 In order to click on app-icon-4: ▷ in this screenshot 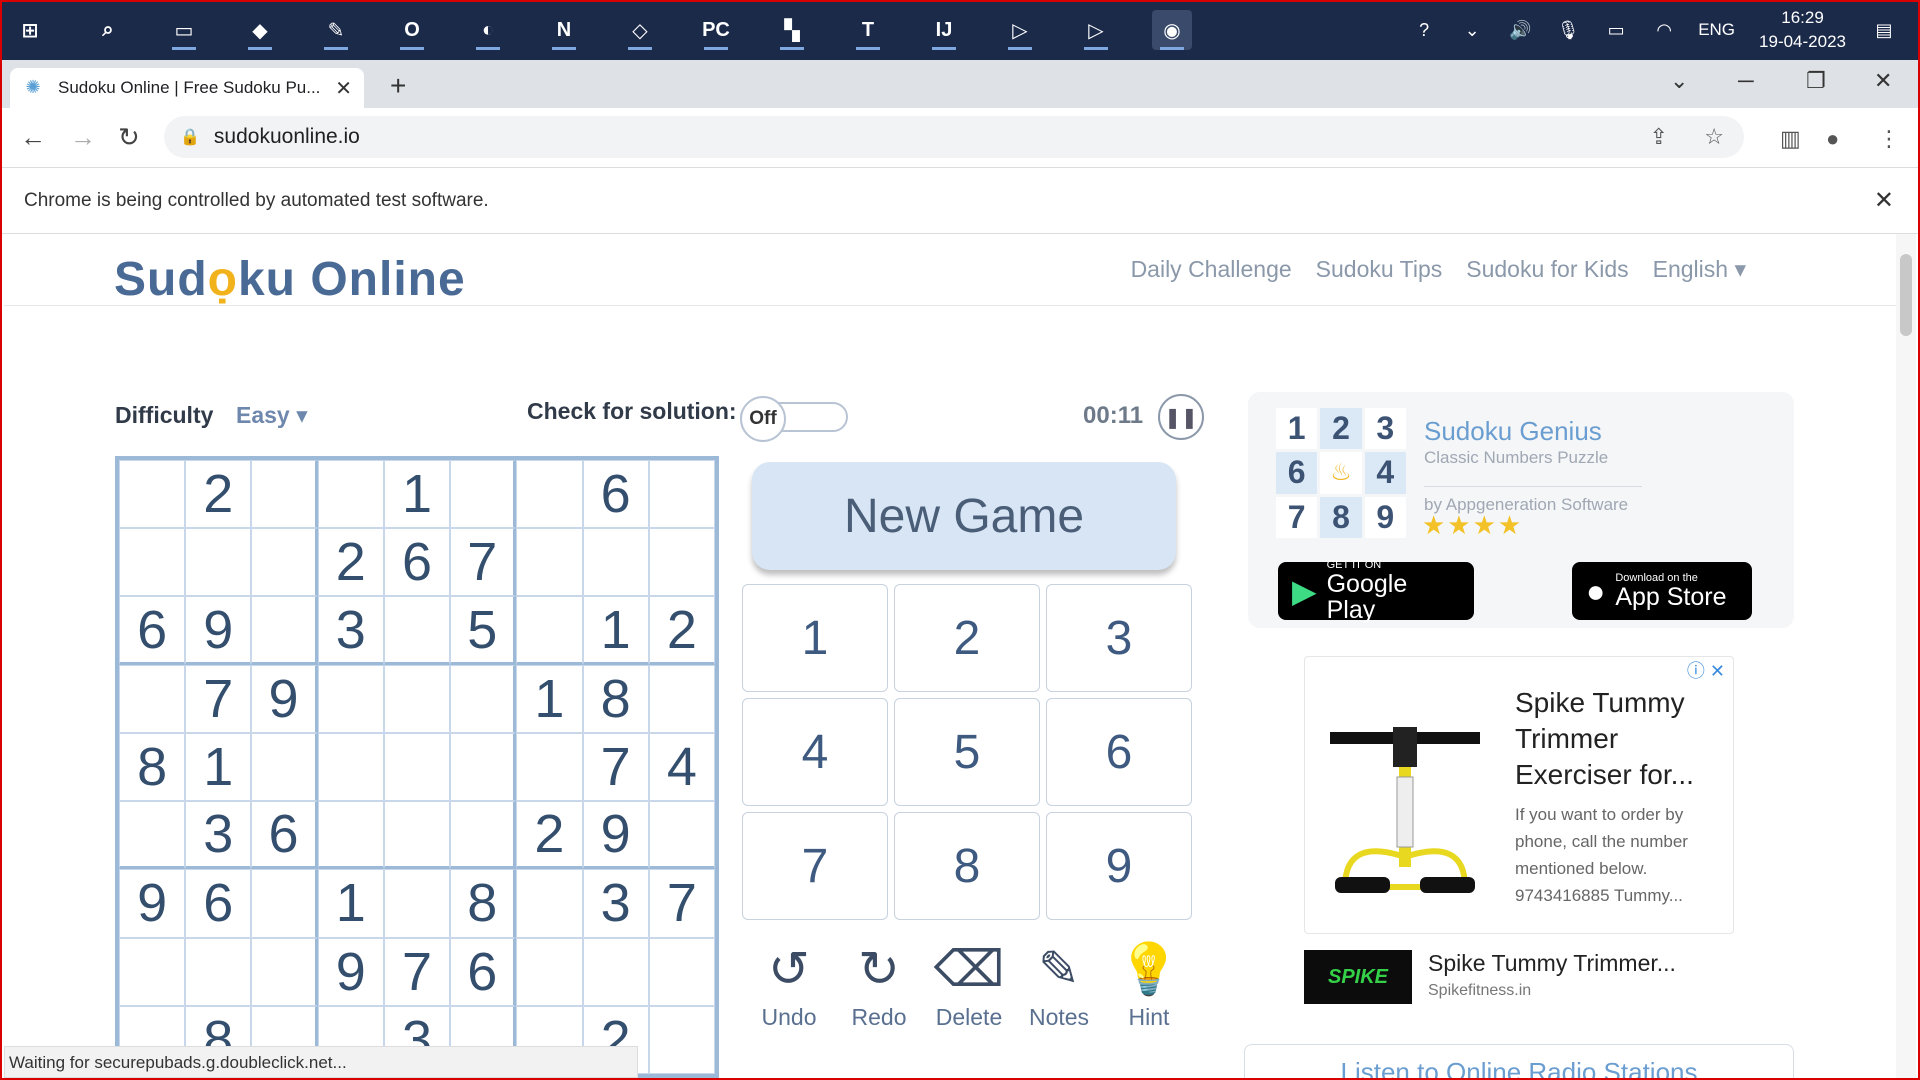, I will do `click(1020, 30)`.